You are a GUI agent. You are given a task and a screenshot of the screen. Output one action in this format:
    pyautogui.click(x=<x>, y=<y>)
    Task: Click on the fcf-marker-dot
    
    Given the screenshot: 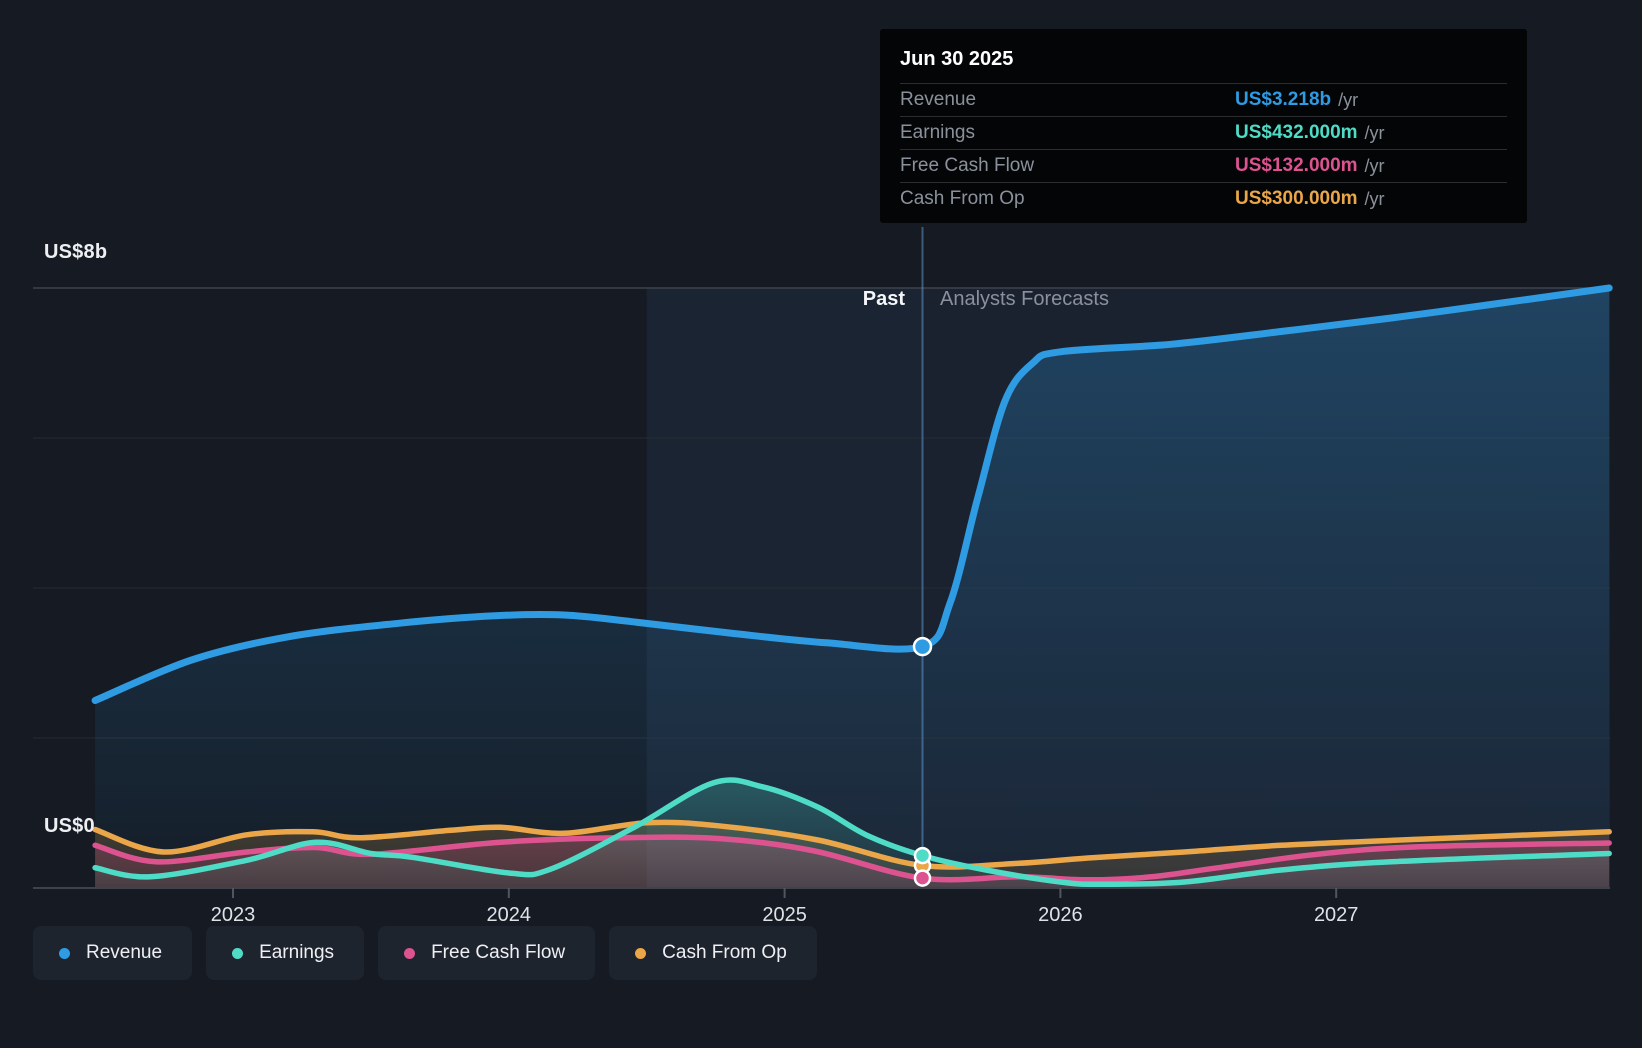 What is the action you would take?
    pyautogui.click(x=922, y=878)
    